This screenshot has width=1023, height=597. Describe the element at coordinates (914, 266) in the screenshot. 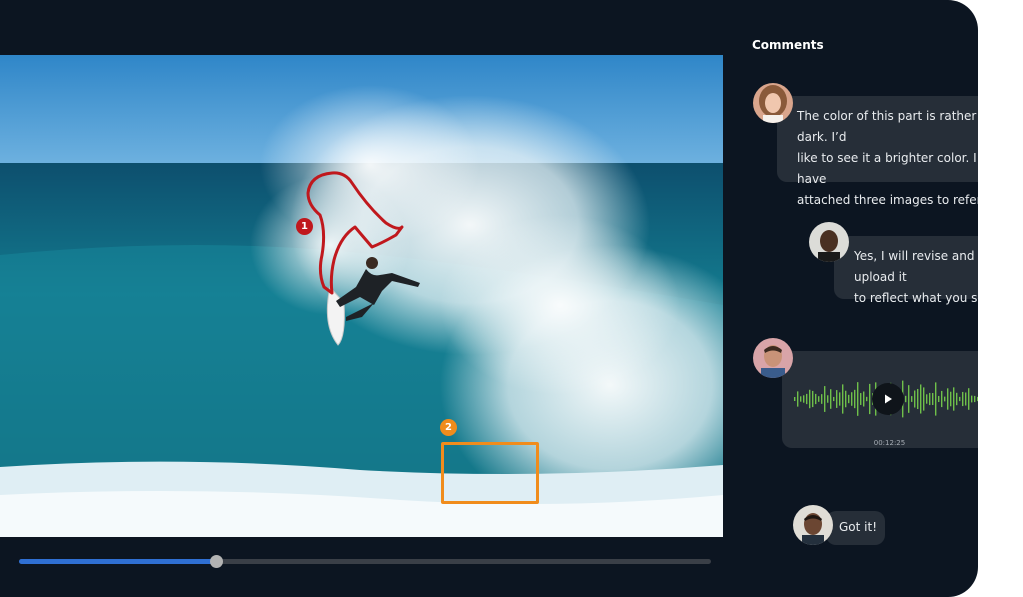

I see `comment-line: Yes, I will revise and upload it` at that location.